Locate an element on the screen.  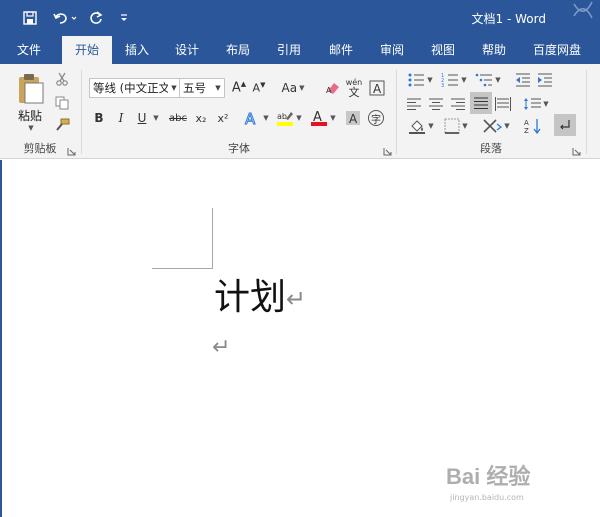
superscript-button: x² is located at coordinates (223, 118).